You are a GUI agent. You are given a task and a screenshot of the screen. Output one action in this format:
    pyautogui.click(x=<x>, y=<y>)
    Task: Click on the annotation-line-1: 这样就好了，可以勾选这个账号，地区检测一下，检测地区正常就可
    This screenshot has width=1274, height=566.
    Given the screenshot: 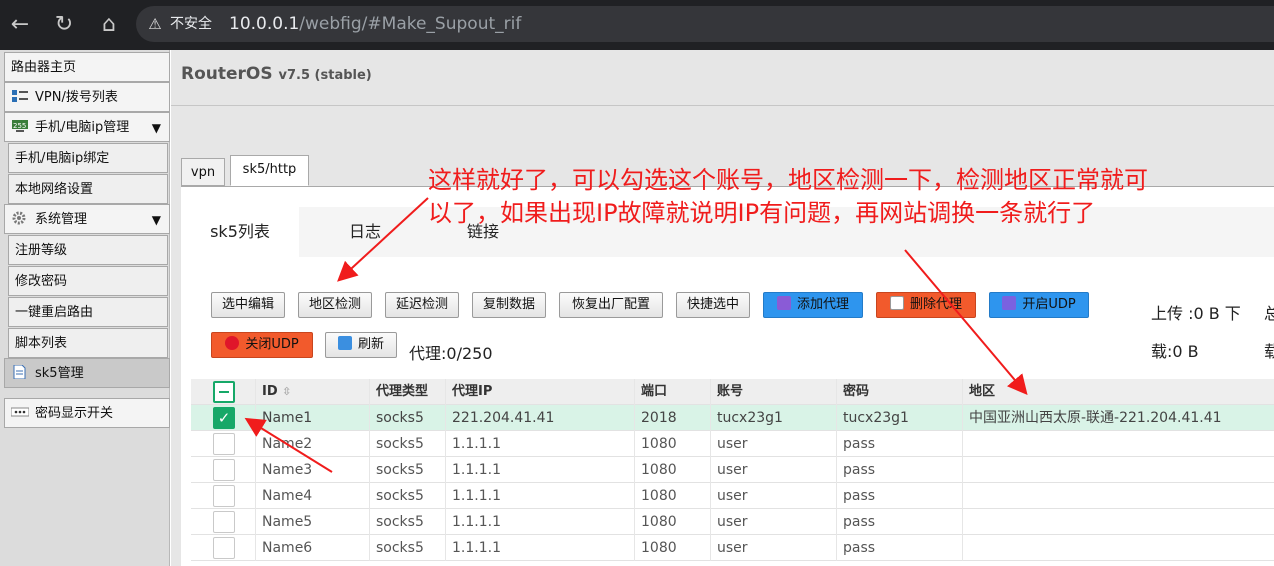 What is the action you would take?
    pyautogui.click(x=788, y=180)
    